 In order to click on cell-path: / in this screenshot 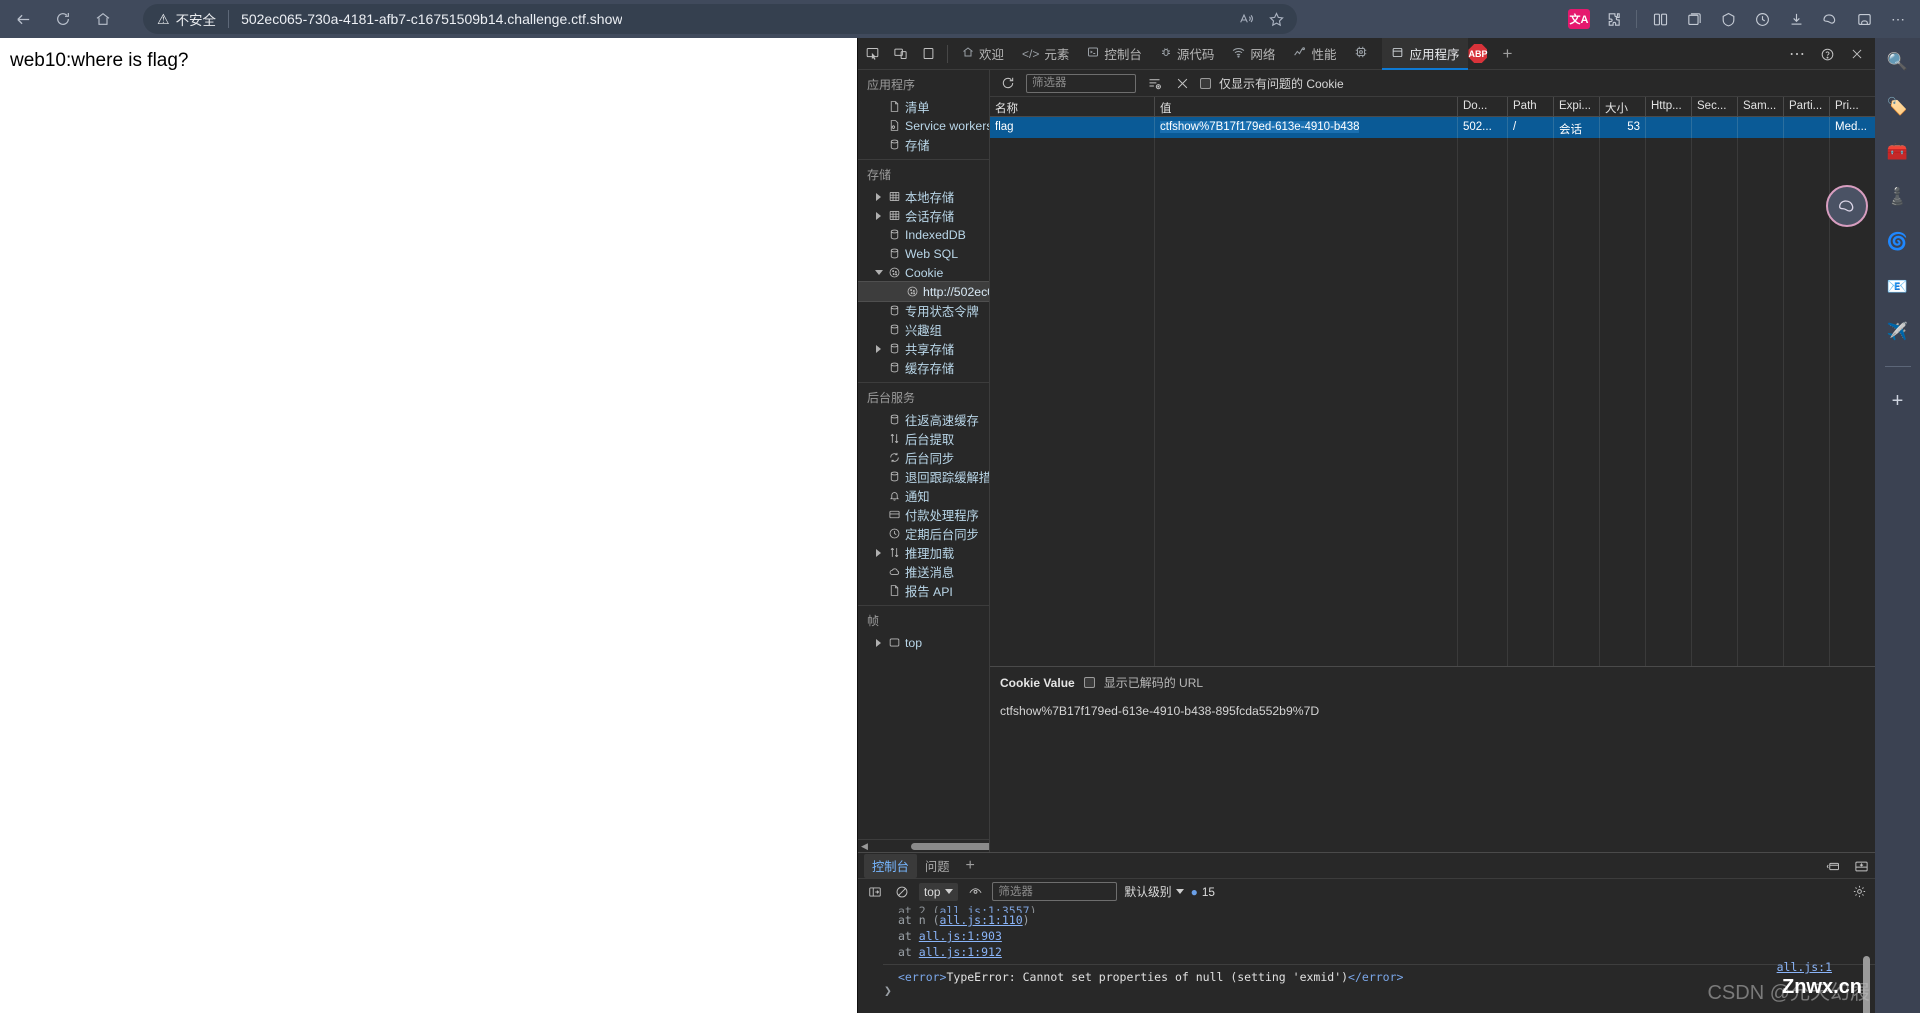, I will do `click(1531, 127)`.